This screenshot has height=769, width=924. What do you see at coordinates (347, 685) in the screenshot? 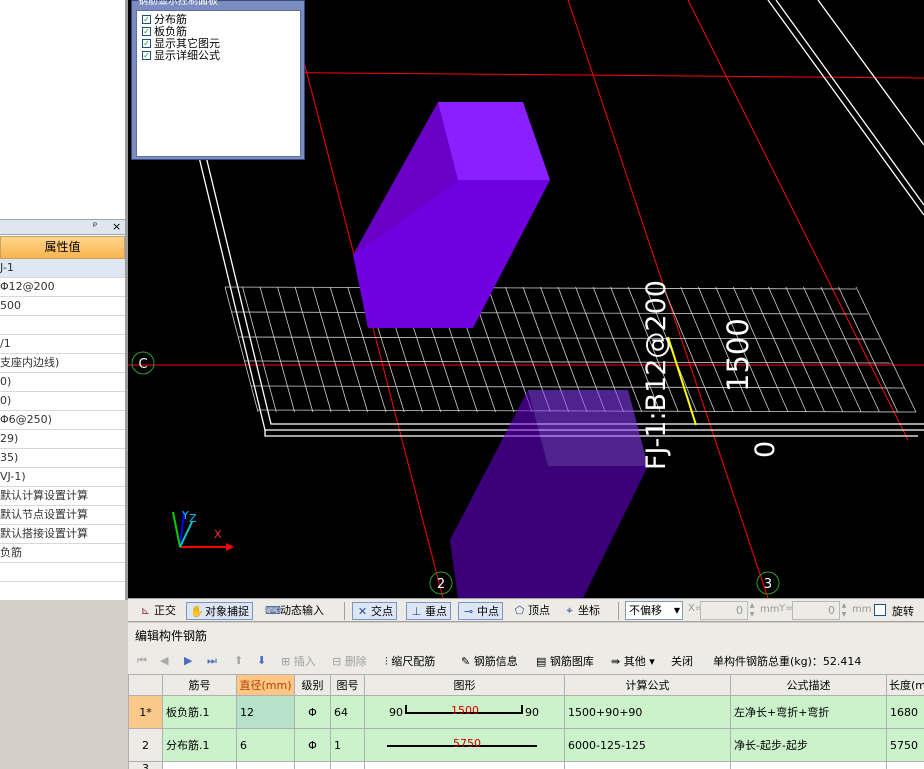
I see `column-header: 图号` at bounding box center [347, 685].